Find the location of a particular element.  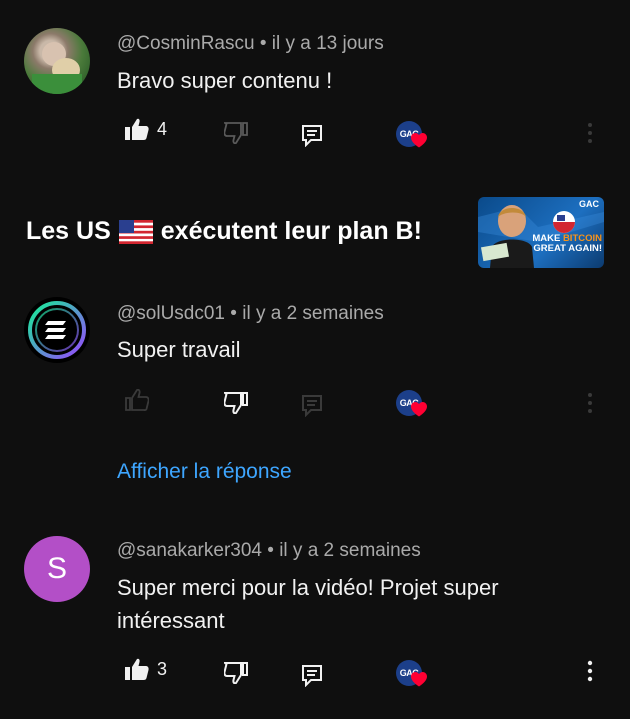

comment-meta: @solUsdc01 • il y a 2 semaines is located at coordinates (250, 314).